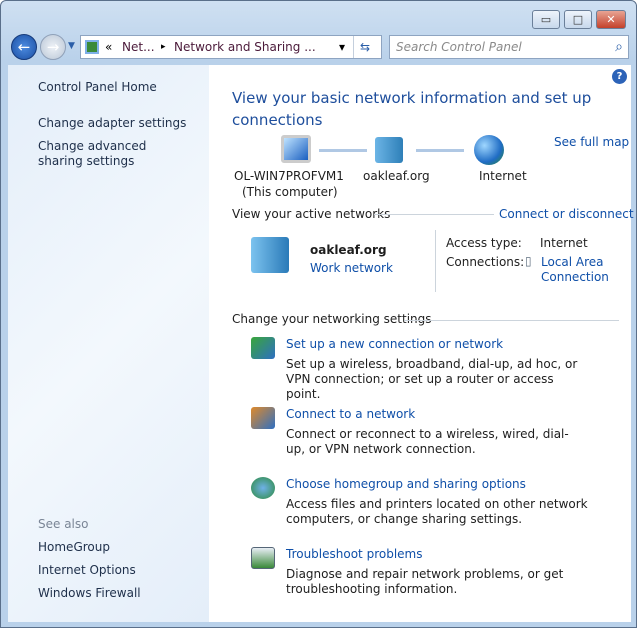 This screenshot has height=628, width=637. I want to click on change-advanced-sharing-link: Change advanced sharing settings, so click(113, 154).